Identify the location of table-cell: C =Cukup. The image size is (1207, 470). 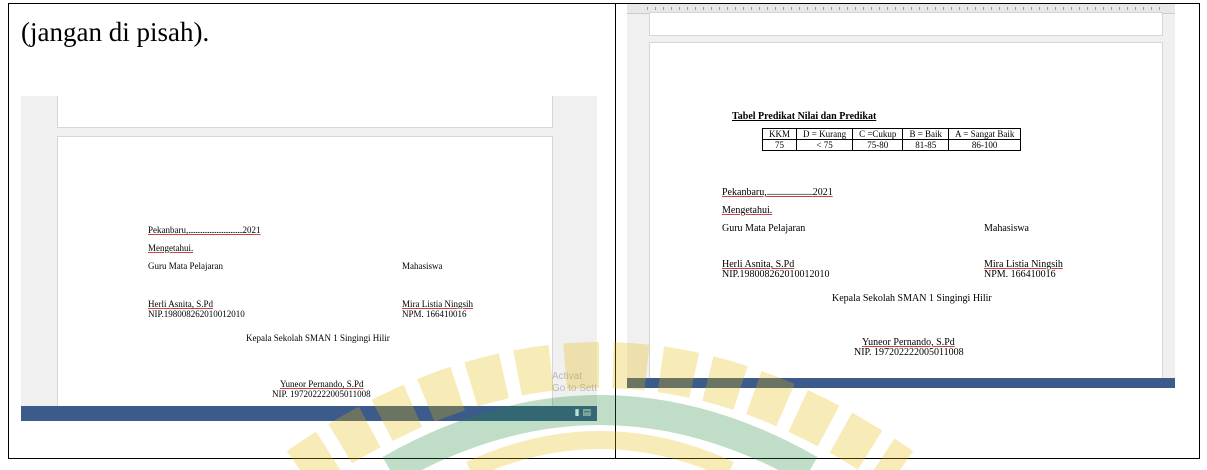
(878, 134).